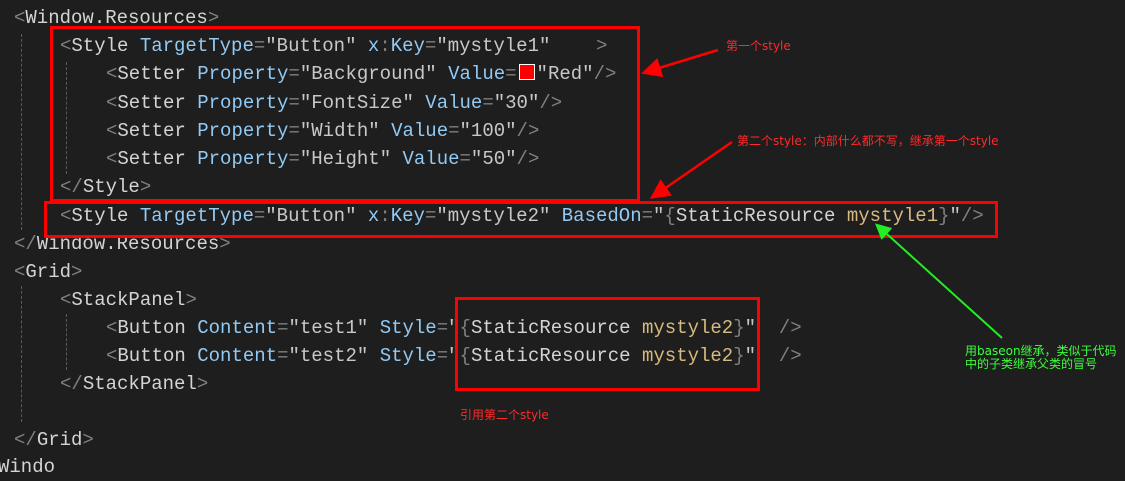  Describe the element at coordinates (758, 46) in the screenshot. I see `annotation-first-style: 第一个style` at that location.